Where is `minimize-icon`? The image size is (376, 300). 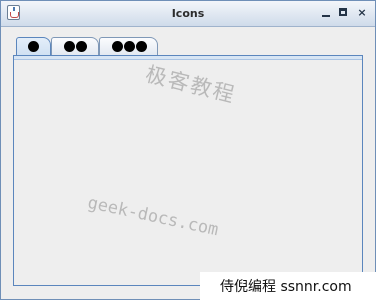
minimize-icon is located at coordinates (326, 16).